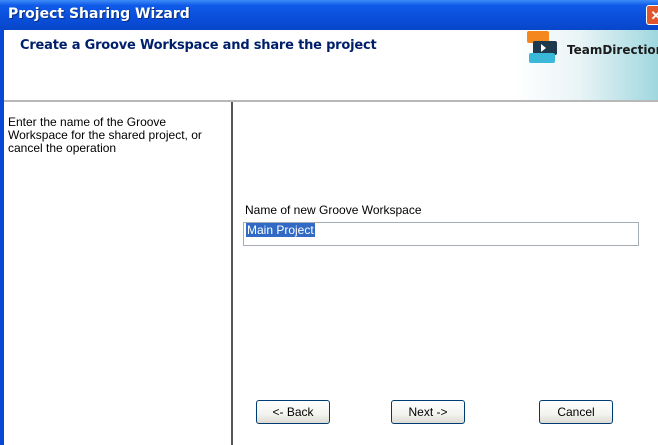  I want to click on logo-text: TeamDirection, so click(612, 50).